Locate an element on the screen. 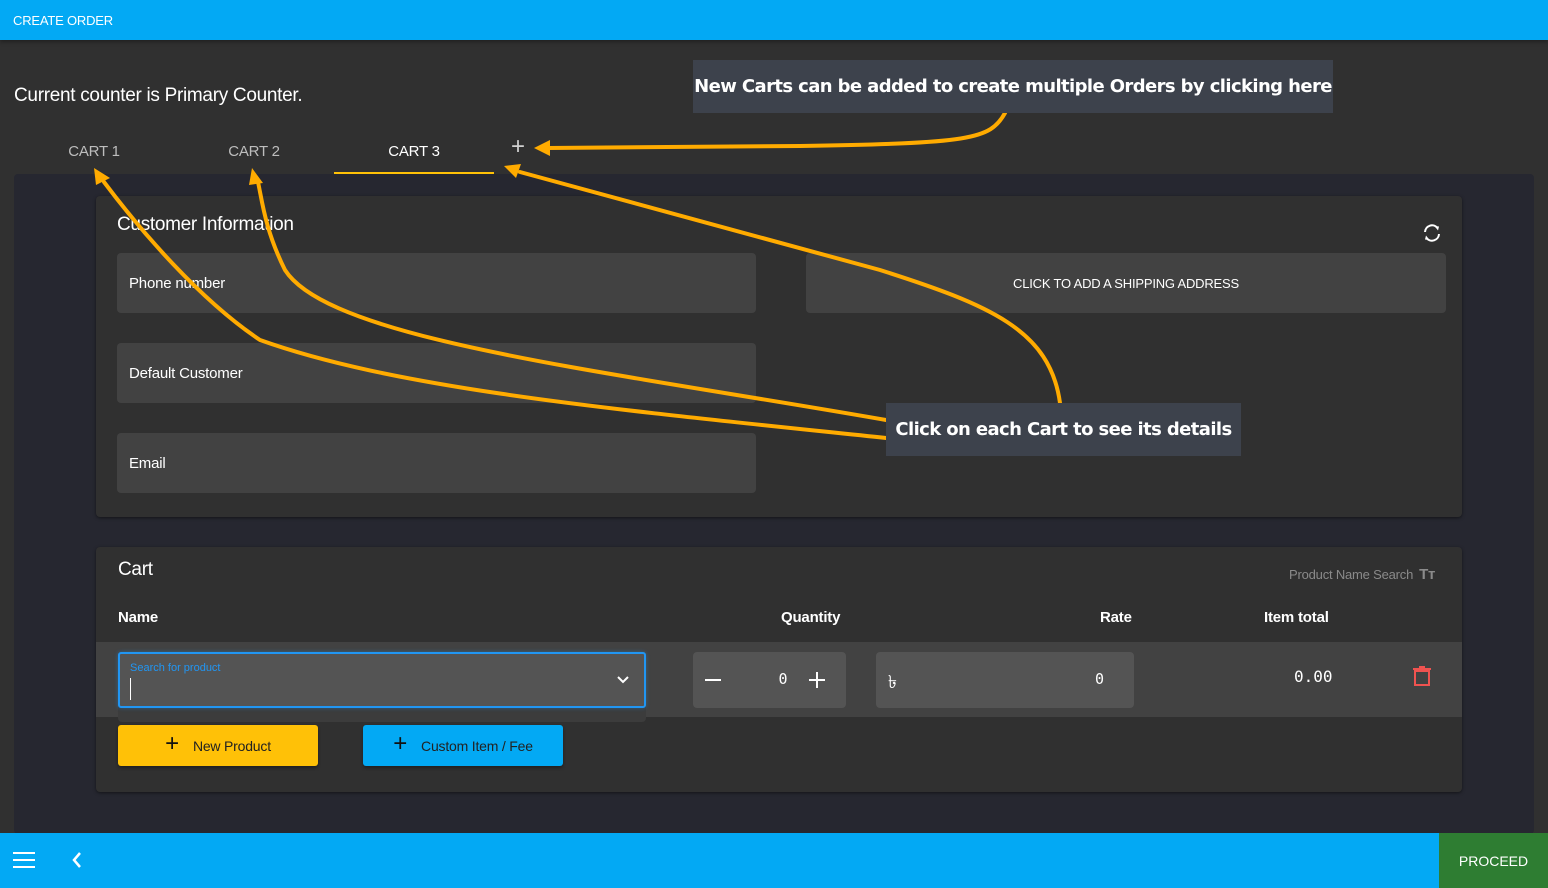 The image size is (1548, 888). tab-cart-1: CART 1 is located at coordinates (94, 151).